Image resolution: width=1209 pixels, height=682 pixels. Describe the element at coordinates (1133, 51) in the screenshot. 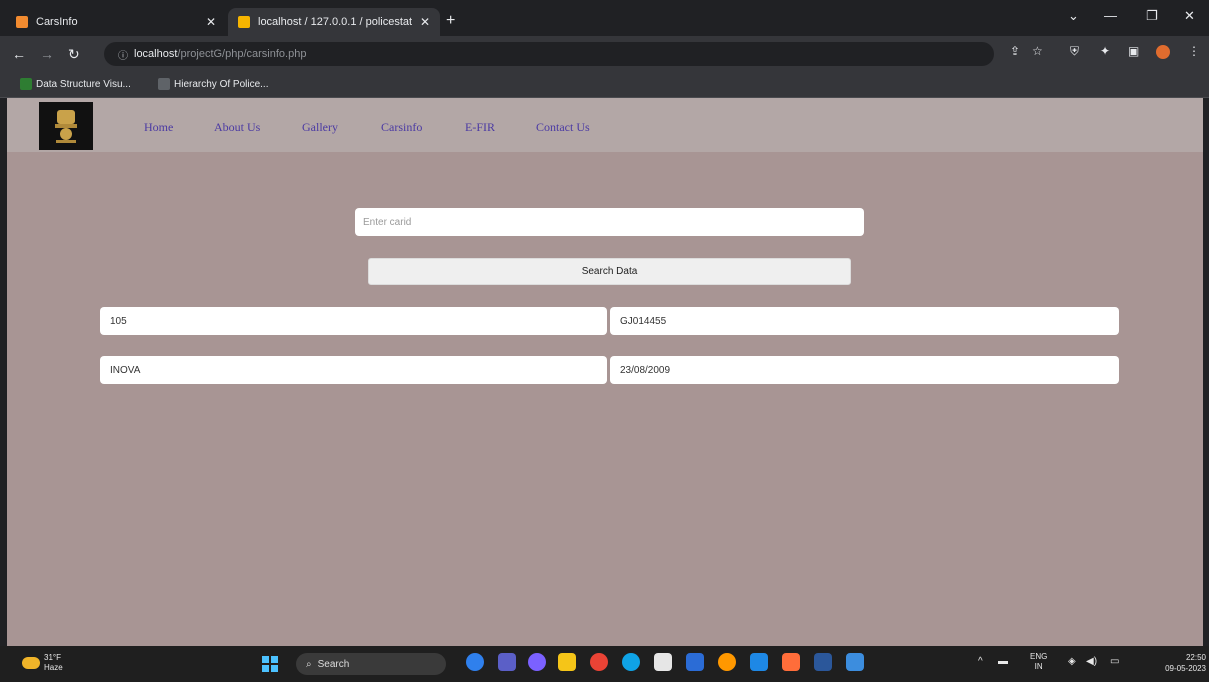

I see `side-panel-icon: ▣` at that location.